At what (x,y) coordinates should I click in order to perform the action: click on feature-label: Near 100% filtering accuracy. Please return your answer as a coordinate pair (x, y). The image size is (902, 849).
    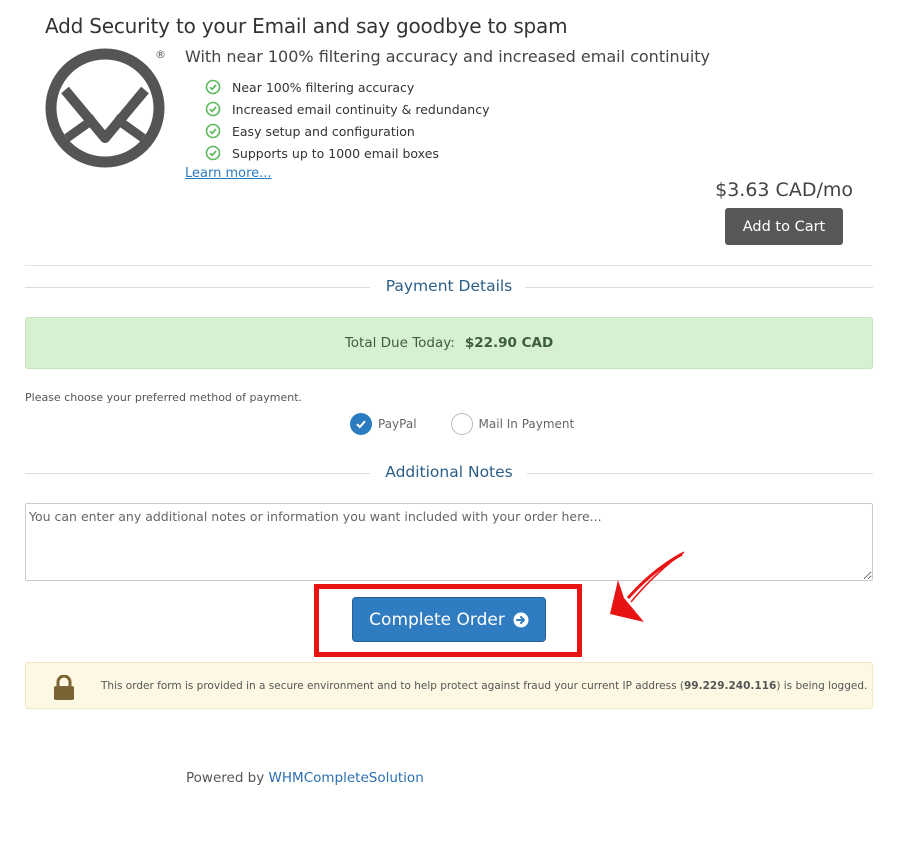
    Looking at the image, I should click on (323, 87).